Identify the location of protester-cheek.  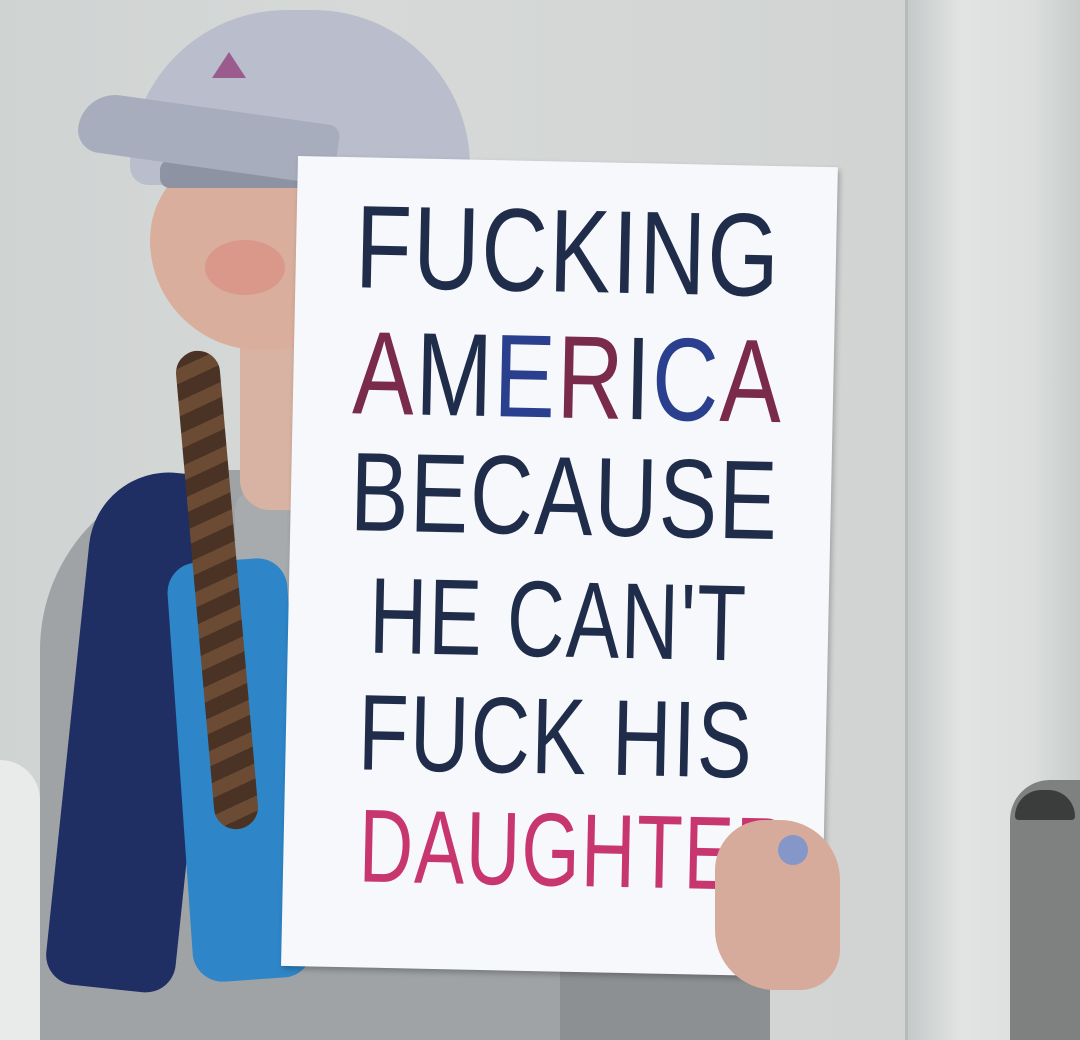
(245, 267).